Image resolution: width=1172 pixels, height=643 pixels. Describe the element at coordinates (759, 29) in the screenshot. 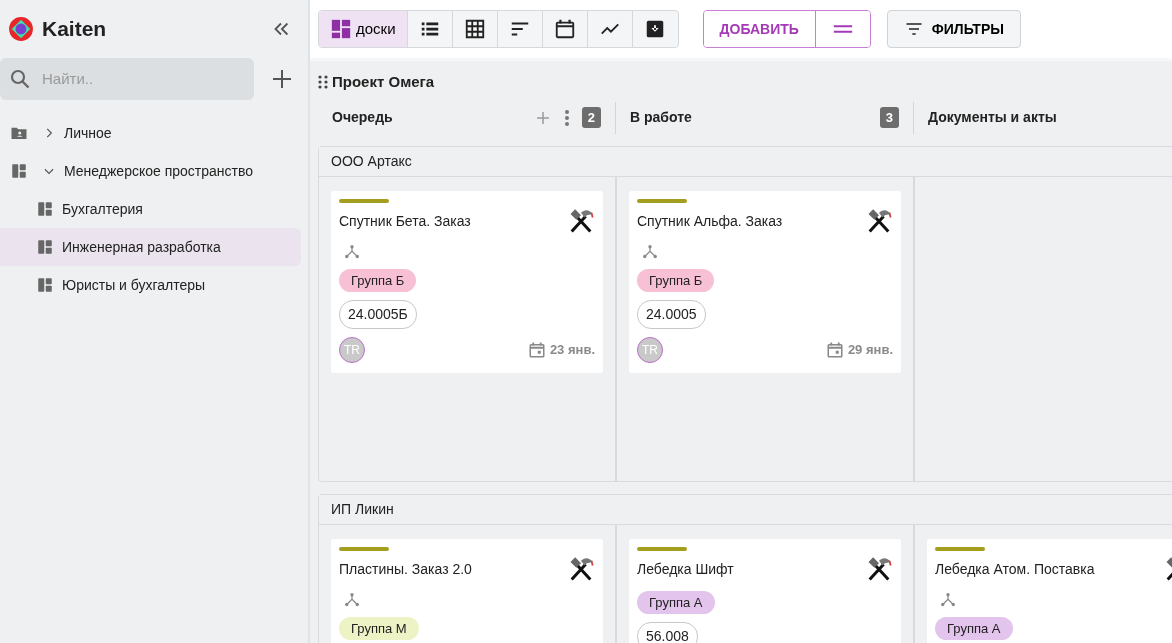

I see `add-button: ДОБАВИТЬ` at that location.